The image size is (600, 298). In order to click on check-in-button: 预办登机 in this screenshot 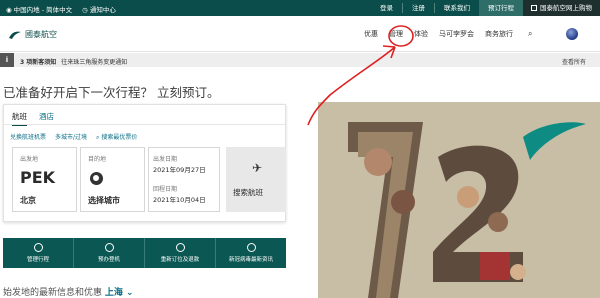, I will do `click(109, 253)`.